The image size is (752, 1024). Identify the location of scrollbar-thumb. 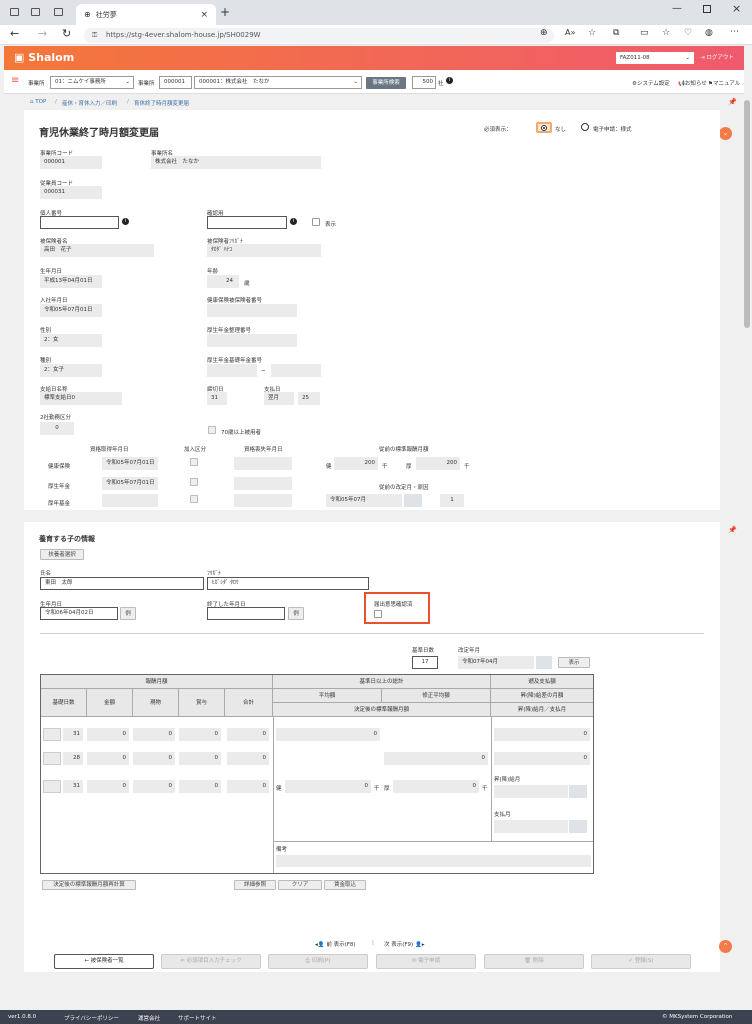
(747, 214).